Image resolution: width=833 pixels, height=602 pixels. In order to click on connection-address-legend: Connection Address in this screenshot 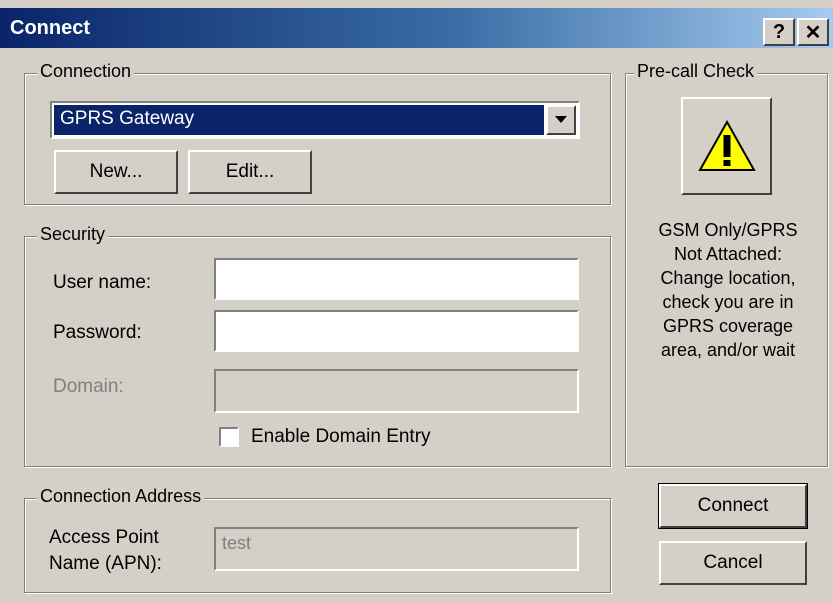, I will do `click(121, 496)`.